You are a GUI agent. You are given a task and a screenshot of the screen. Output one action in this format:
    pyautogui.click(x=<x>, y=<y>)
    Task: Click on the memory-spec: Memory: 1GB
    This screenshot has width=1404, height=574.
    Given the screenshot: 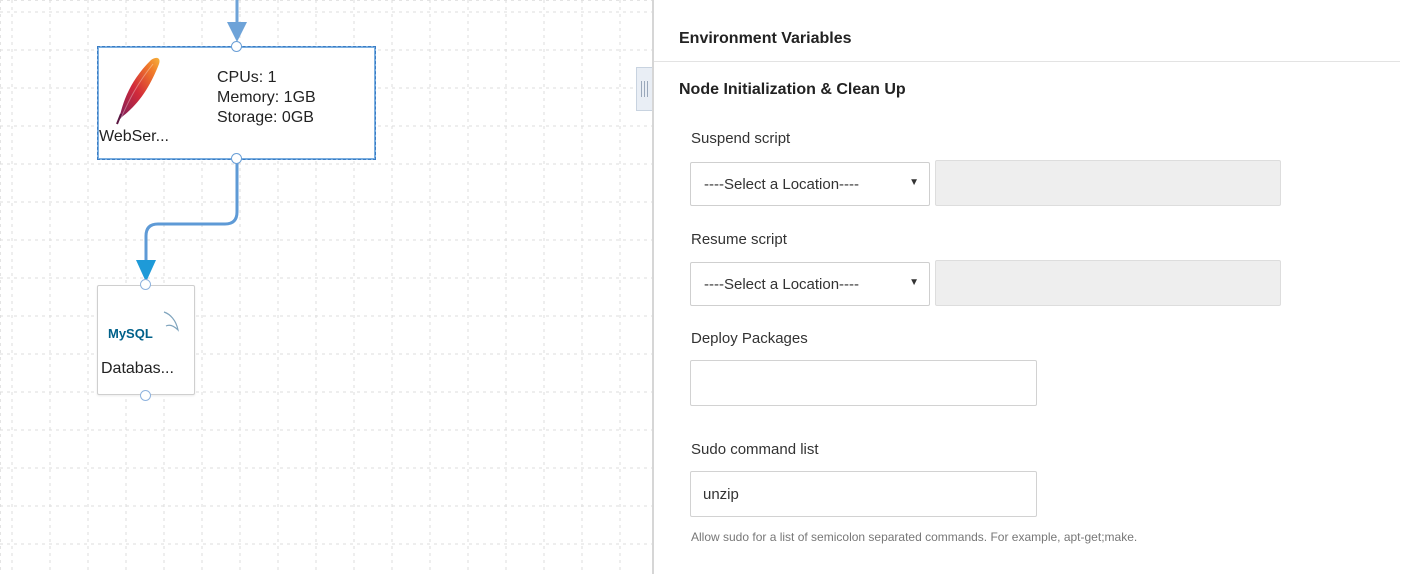 What is the action you would take?
    pyautogui.click(x=266, y=97)
    